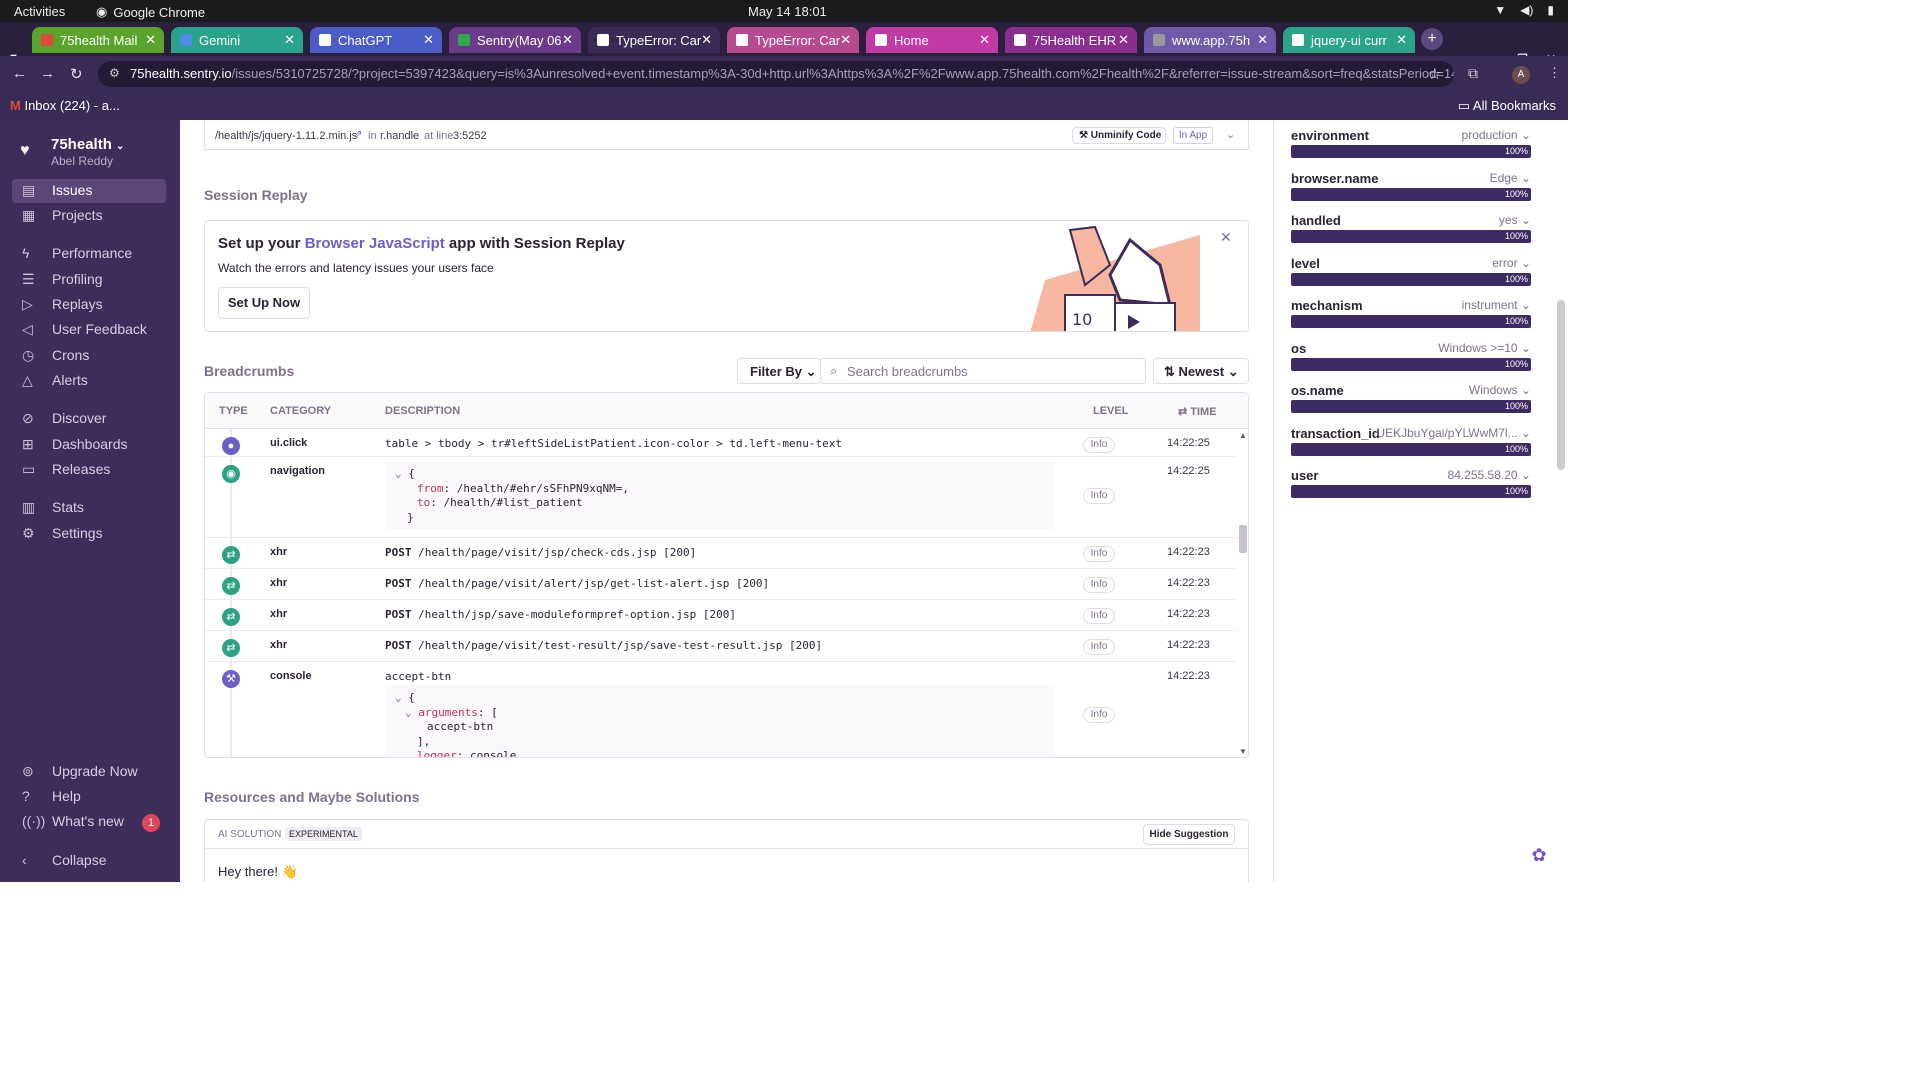 The image size is (1920, 1080). I want to click on sidebar-item-help: ? Help, so click(89, 797).